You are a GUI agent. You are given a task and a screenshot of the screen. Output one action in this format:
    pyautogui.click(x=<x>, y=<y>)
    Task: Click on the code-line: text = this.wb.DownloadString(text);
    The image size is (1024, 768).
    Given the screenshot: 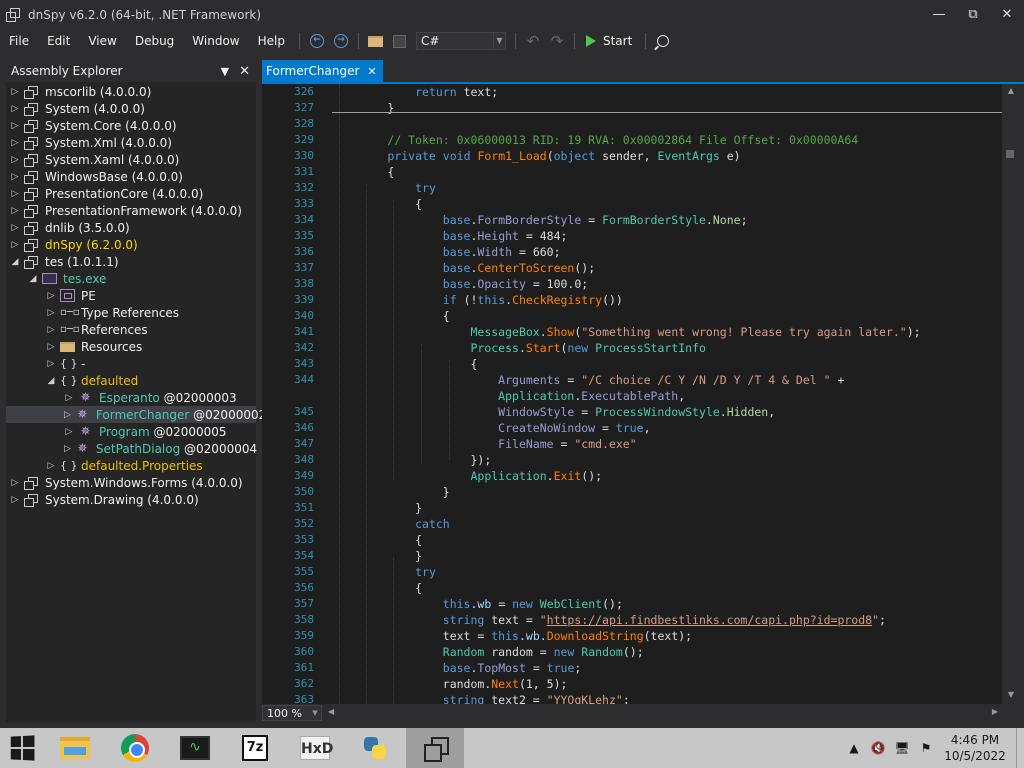 What is the action you would take?
    pyautogui.click(x=512, y=636)
    